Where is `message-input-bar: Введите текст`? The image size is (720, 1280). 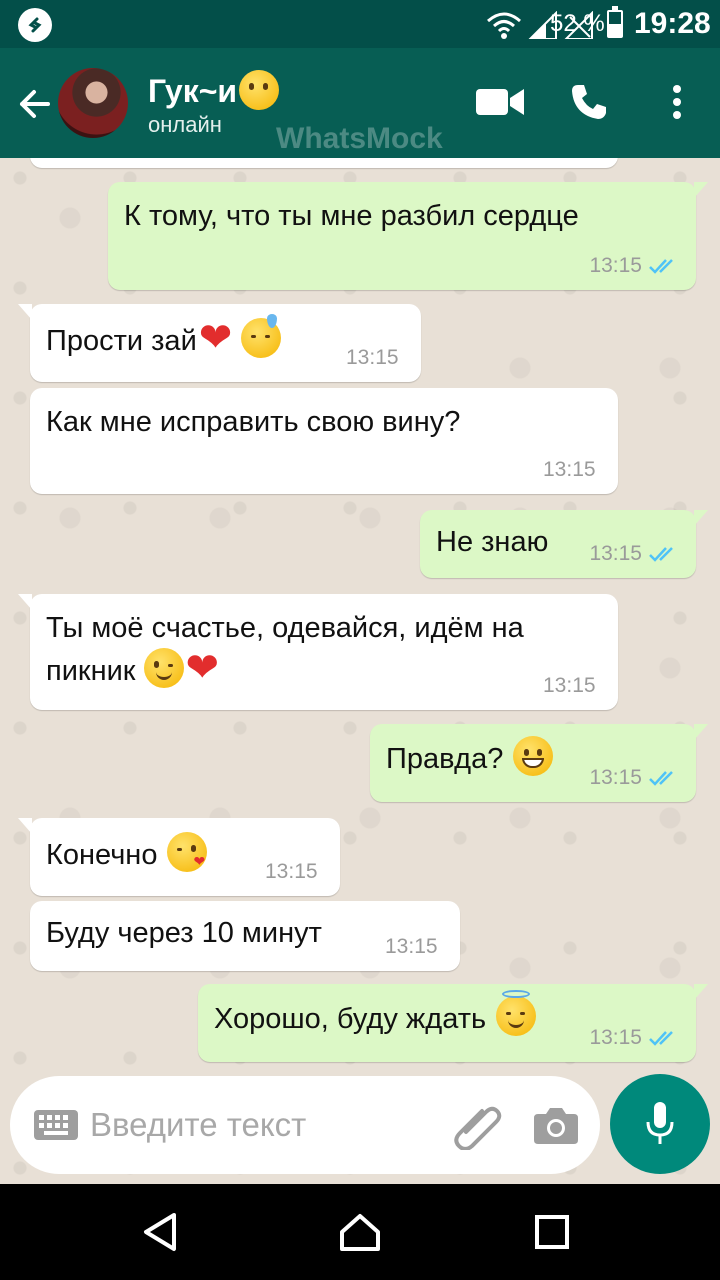
message-input-bar: Введите текст is located at coordinates (305, 1125).